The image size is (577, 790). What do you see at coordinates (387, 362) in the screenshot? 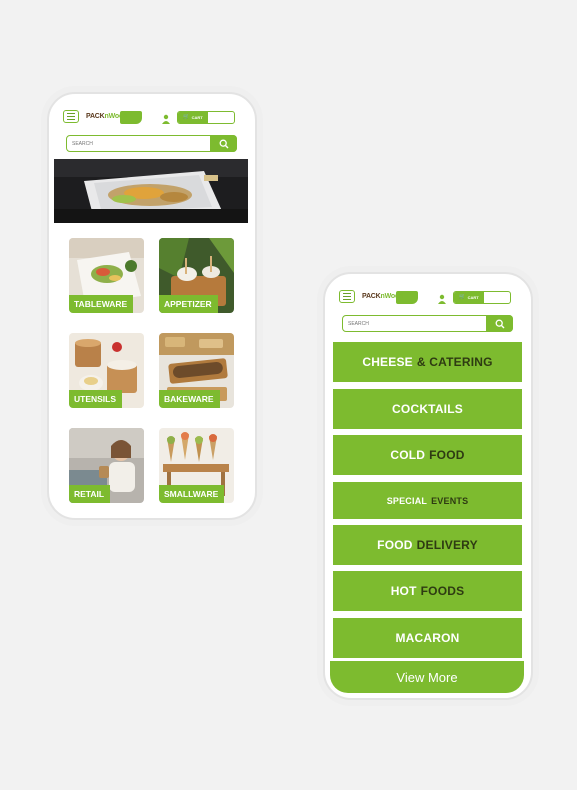
I see `category-word-1: CHEESE` at bounding box center [387, 362].